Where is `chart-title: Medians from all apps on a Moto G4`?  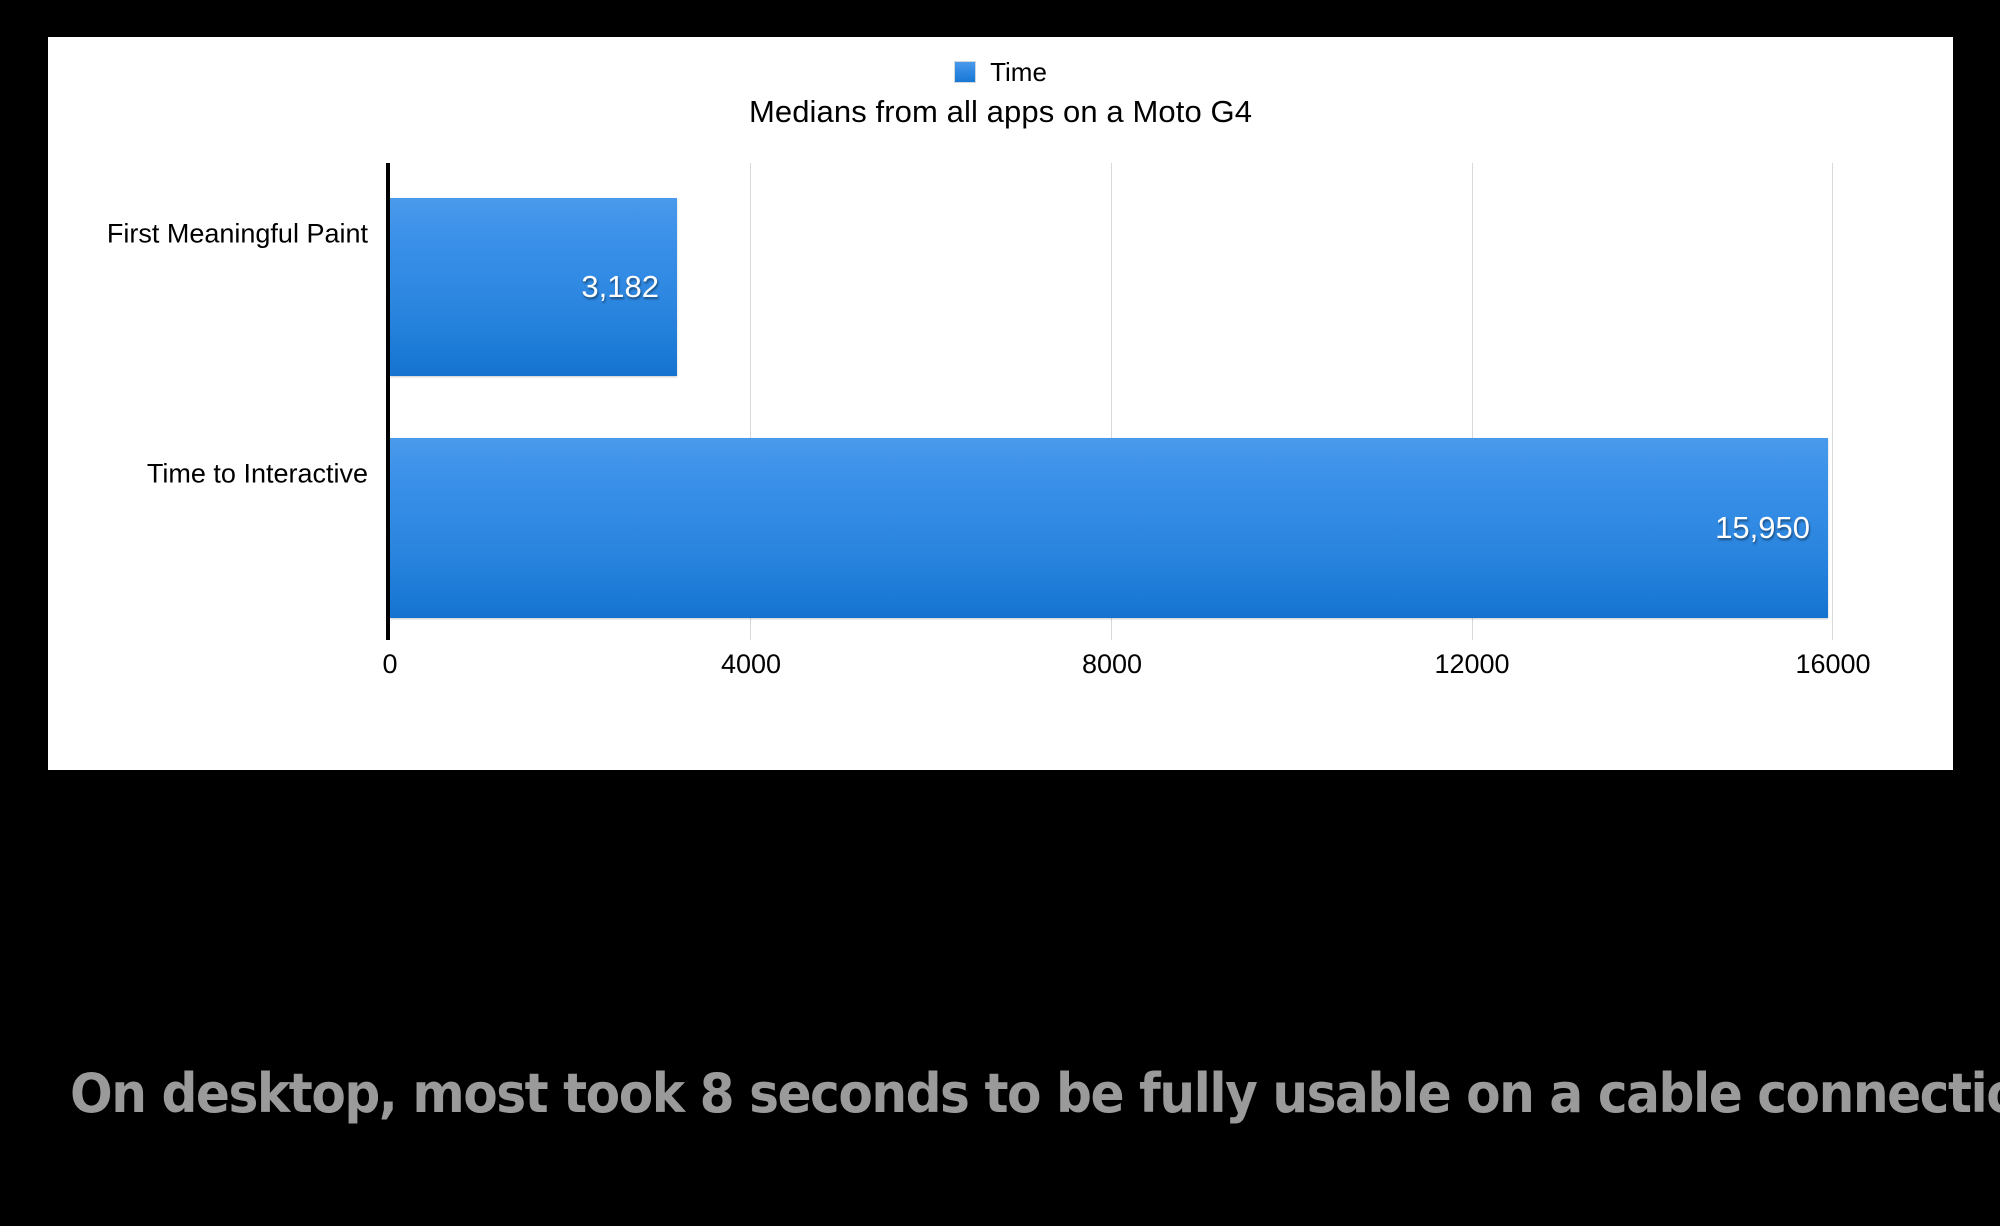 chart-title: Medians from all apps on a Moto G4 is located at coordinates (1000, 111).